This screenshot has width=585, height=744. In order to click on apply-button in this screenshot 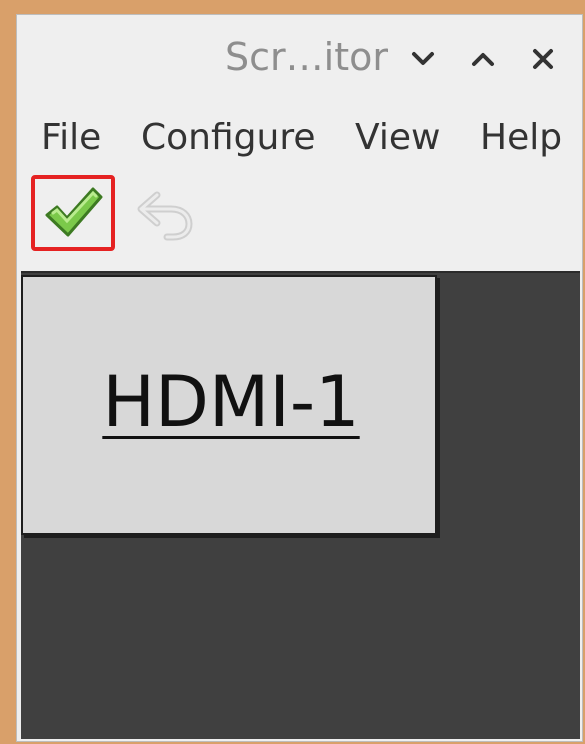, I will do `click(73, 213)`.